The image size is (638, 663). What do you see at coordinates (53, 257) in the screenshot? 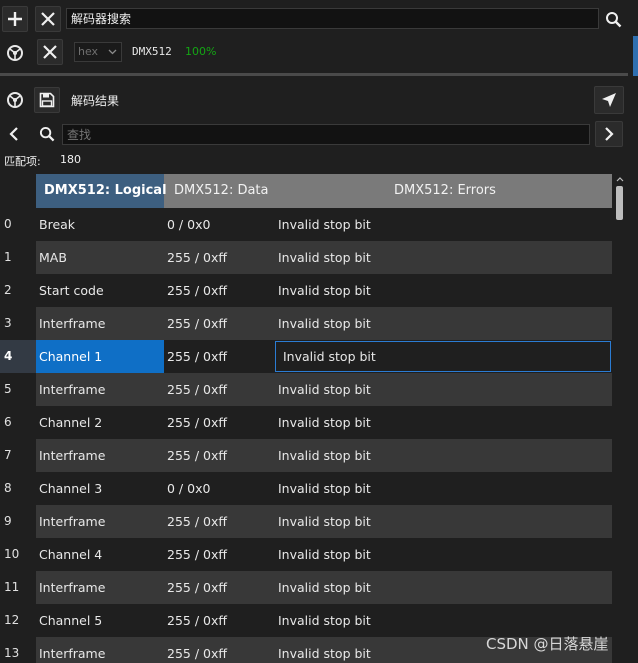
I see `cell-logical: MAB` at bounding box center [53, 257].